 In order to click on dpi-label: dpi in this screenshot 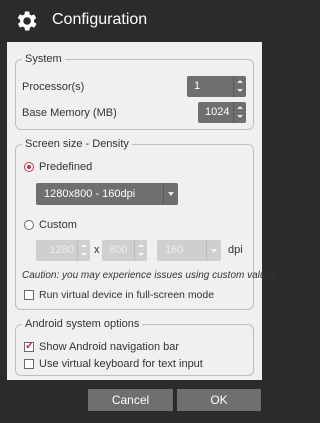, I will do `click(235, 250)`.